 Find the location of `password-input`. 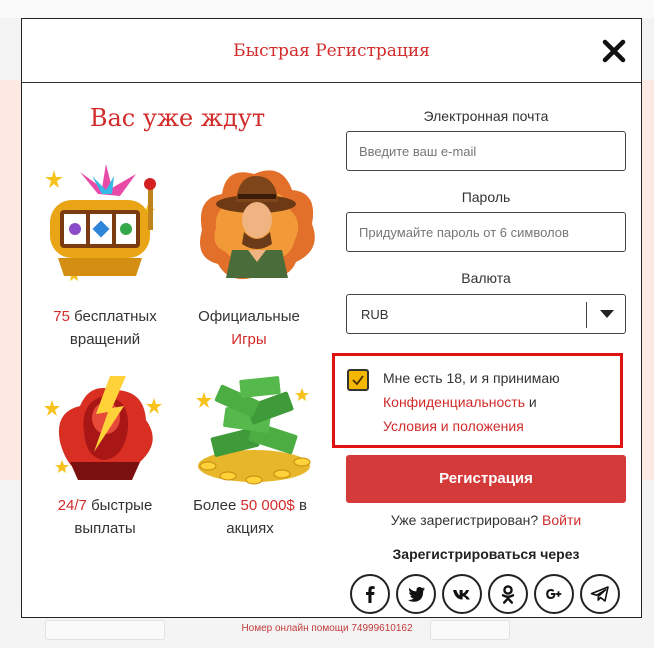

password-input is located at coordinates (486, 232).